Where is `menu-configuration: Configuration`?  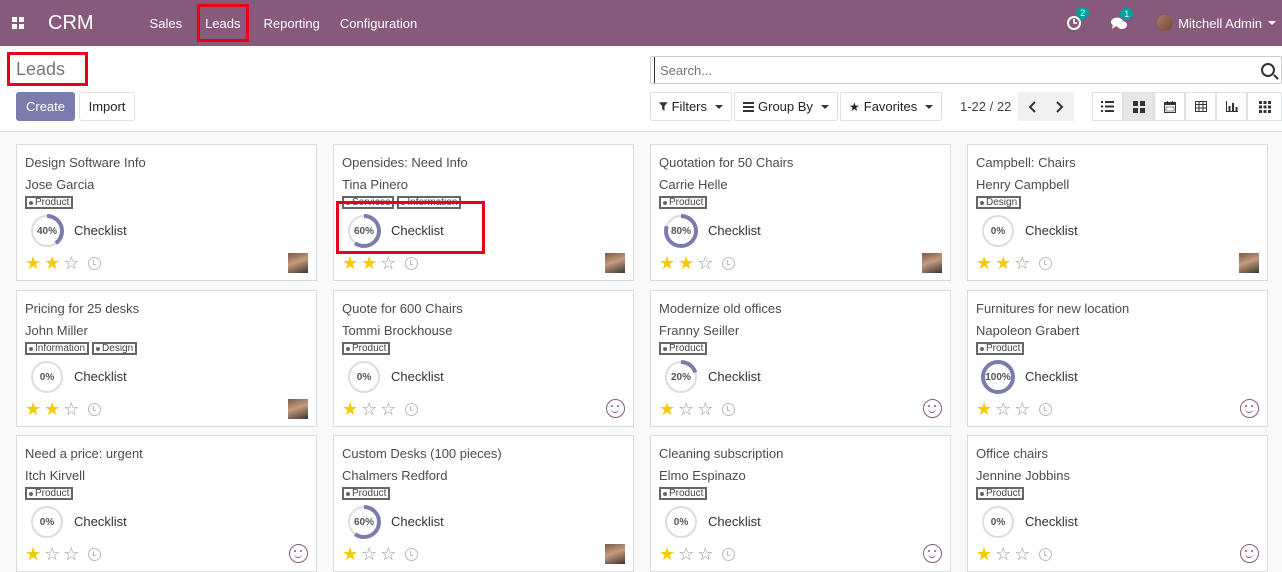 menu-configuration: Configuration is located at coordinates (378, 23).